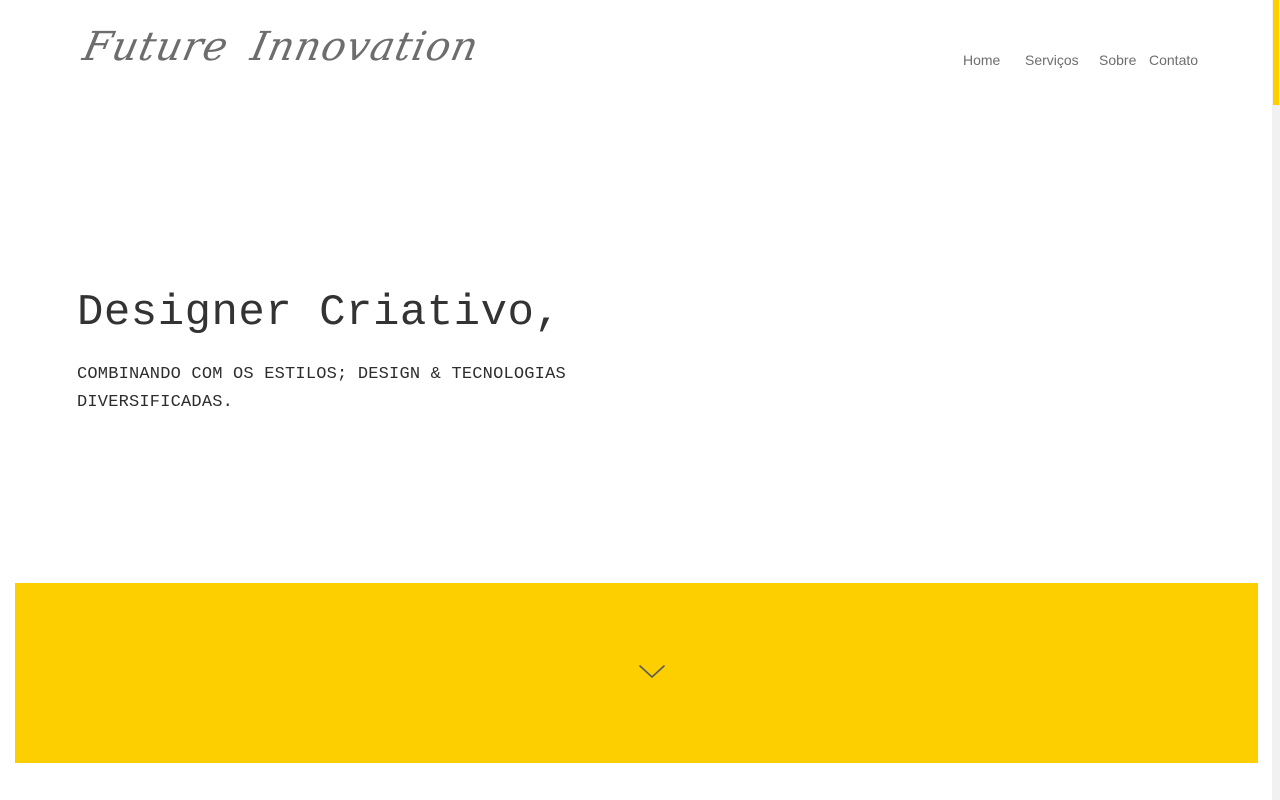 The width and height of the screenshot is (1280, 800). What do you see at coordinates (281, 47) in the screenshot?
I see `site-logo: Future Innovation` at bounding box center [281, 47].